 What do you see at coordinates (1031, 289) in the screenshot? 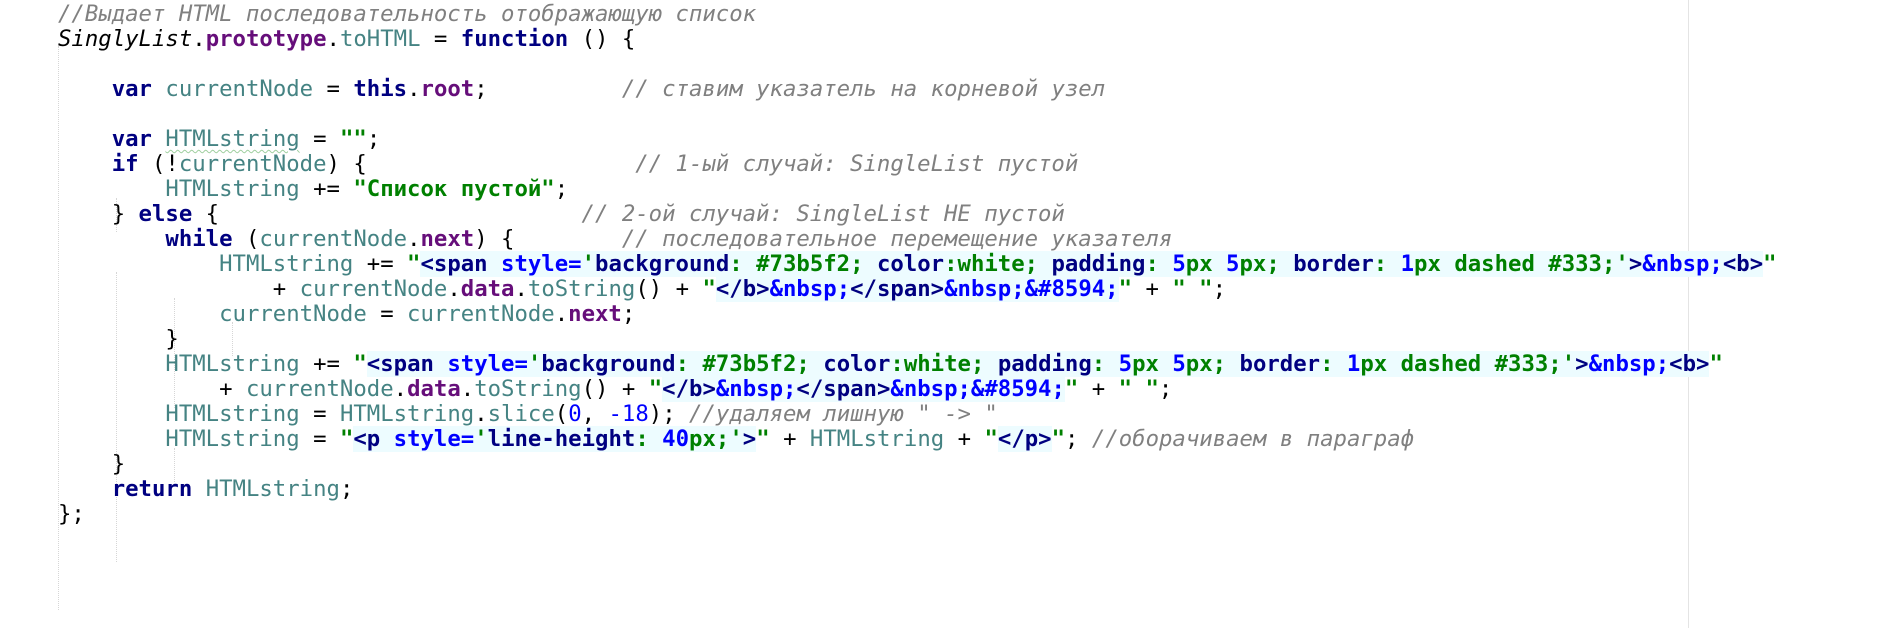
I see `code-token: &nbsp;&#8594;` at bounding box center [1031, 289].